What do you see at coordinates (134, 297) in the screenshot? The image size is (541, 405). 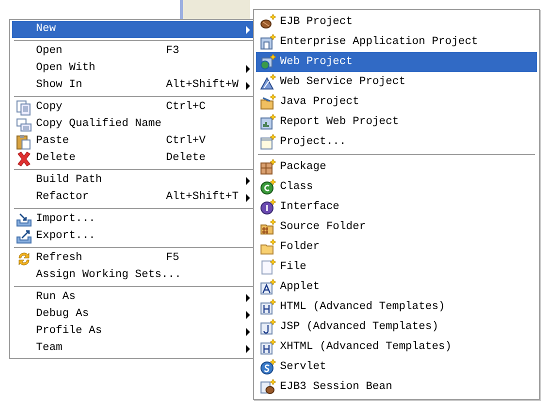 I see `menu-item: Run As` at bounding box center [134, 297].